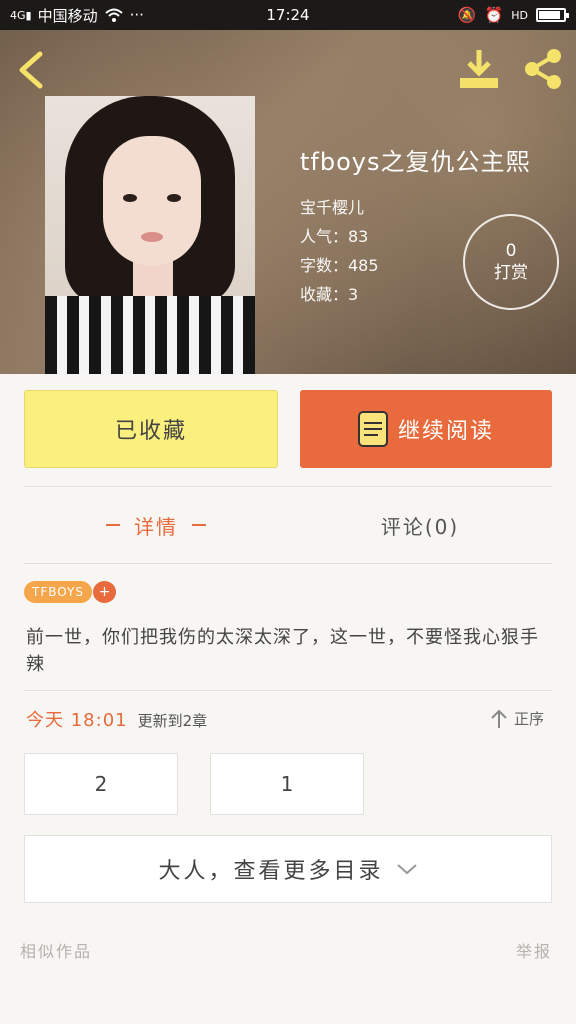  I want to click on share-icon, so click(543, 69).